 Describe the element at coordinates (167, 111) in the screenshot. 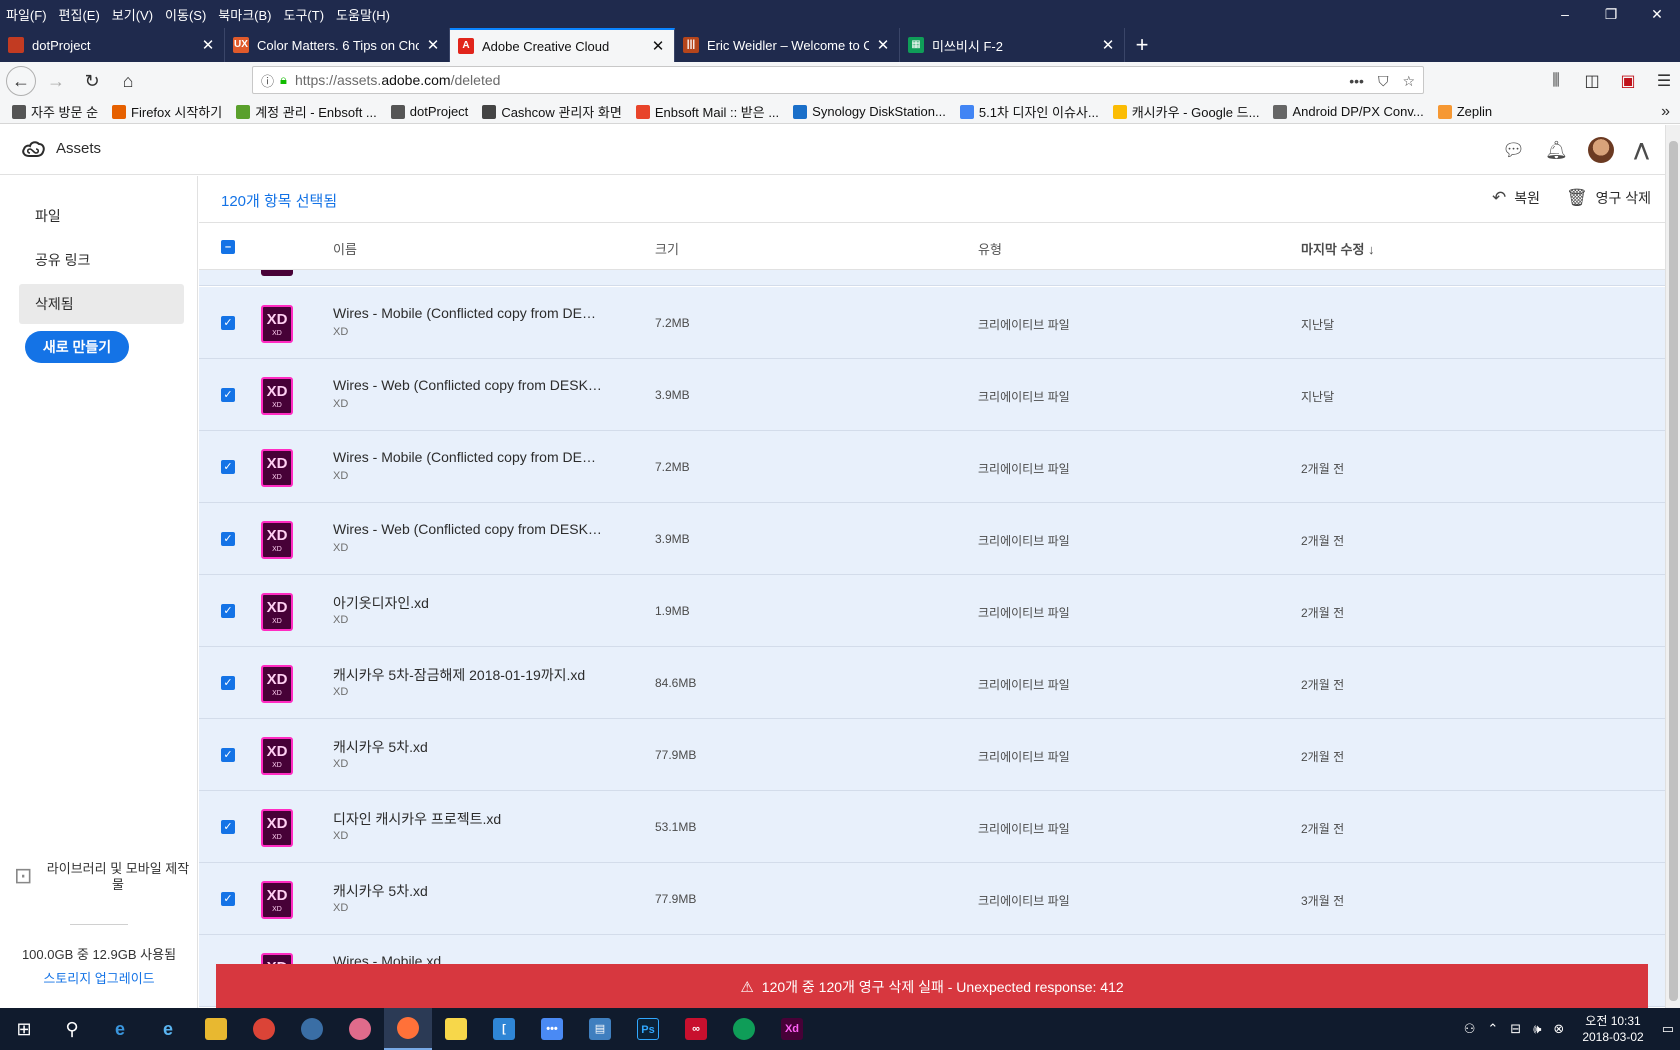

I see `bookmark-item: Firefox 시작하기` at that location.